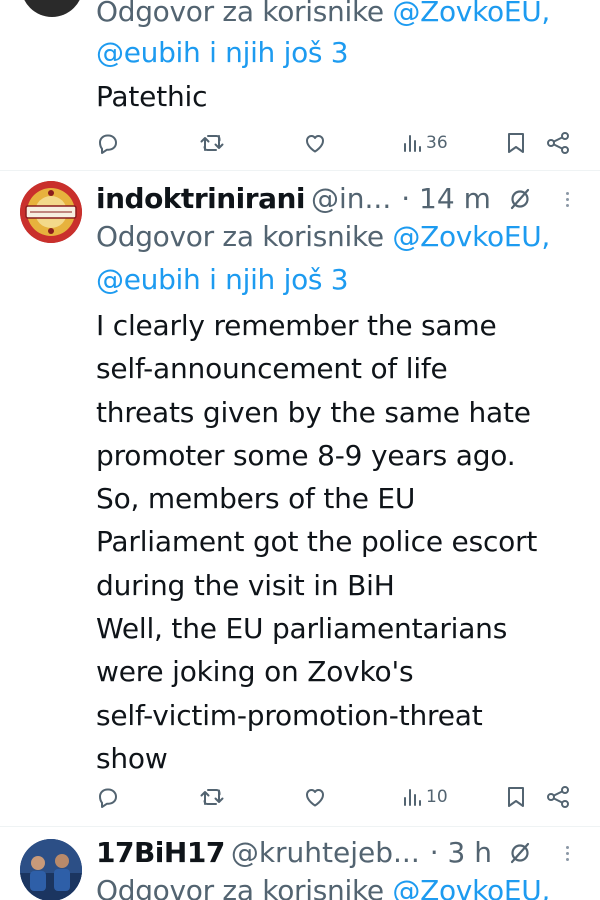  I want to click on views-button: 10, so click(425, 797).